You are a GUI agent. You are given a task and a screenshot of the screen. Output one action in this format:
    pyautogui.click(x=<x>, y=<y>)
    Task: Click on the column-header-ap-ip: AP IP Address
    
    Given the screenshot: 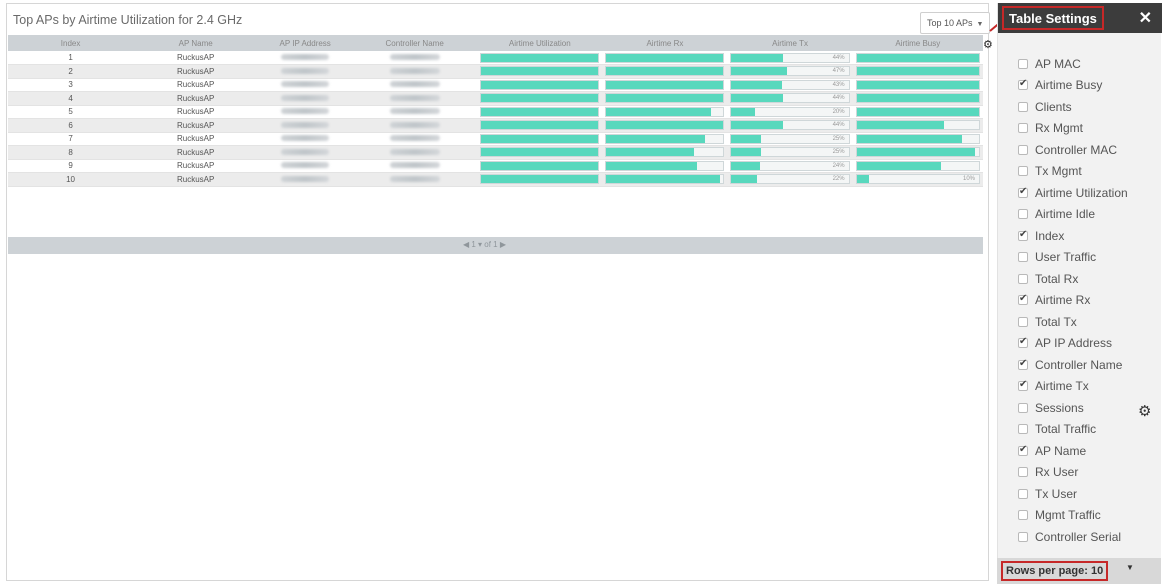 What is the action you would take?
    pyautogui.click(x=305, y=43)
    